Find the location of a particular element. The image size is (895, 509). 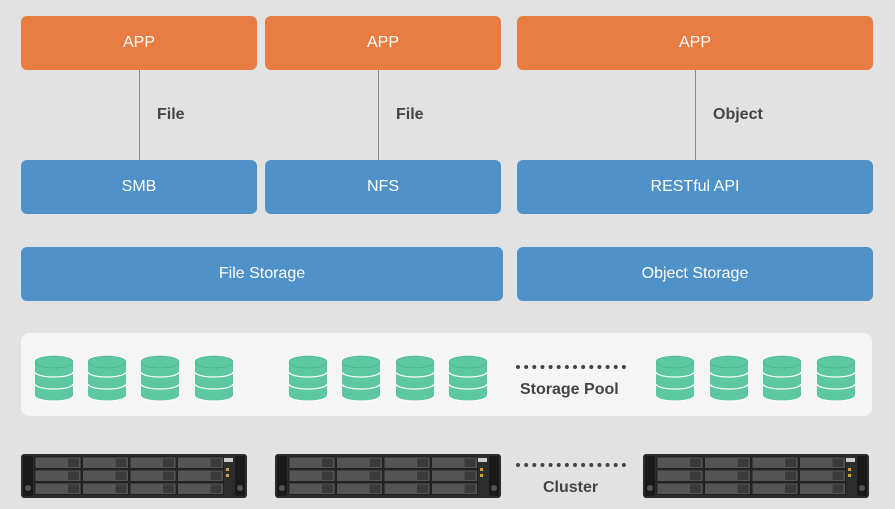

protocol-label: SMB is located at coordinates (139, 186).